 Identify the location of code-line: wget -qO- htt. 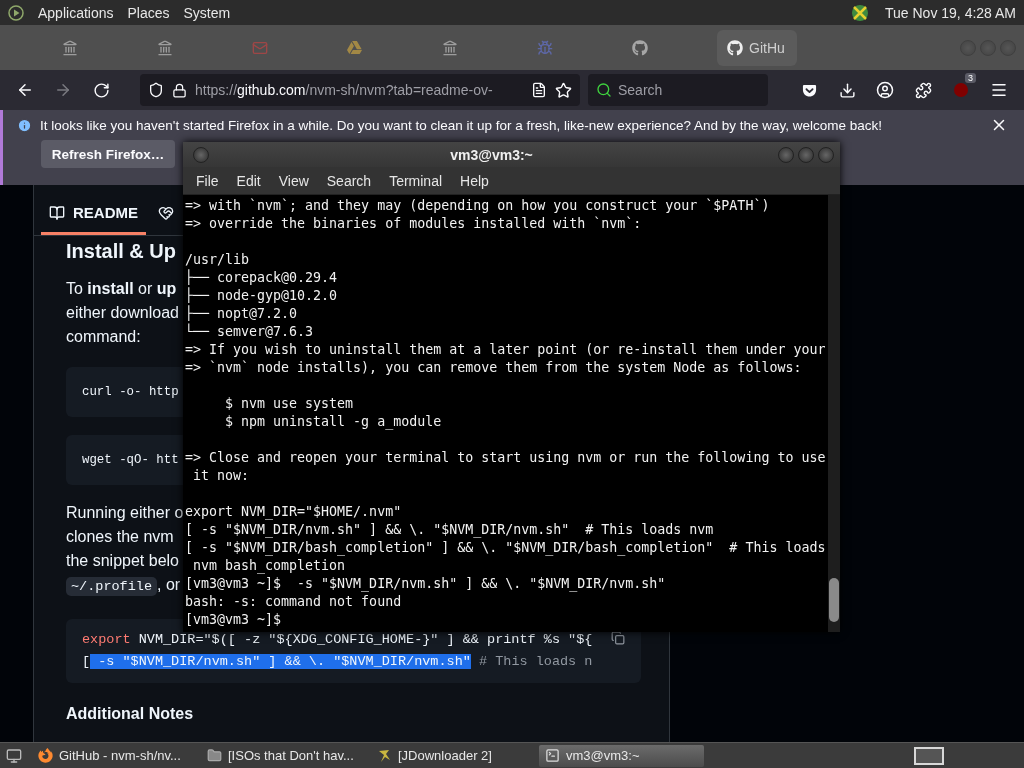
(130, 460).